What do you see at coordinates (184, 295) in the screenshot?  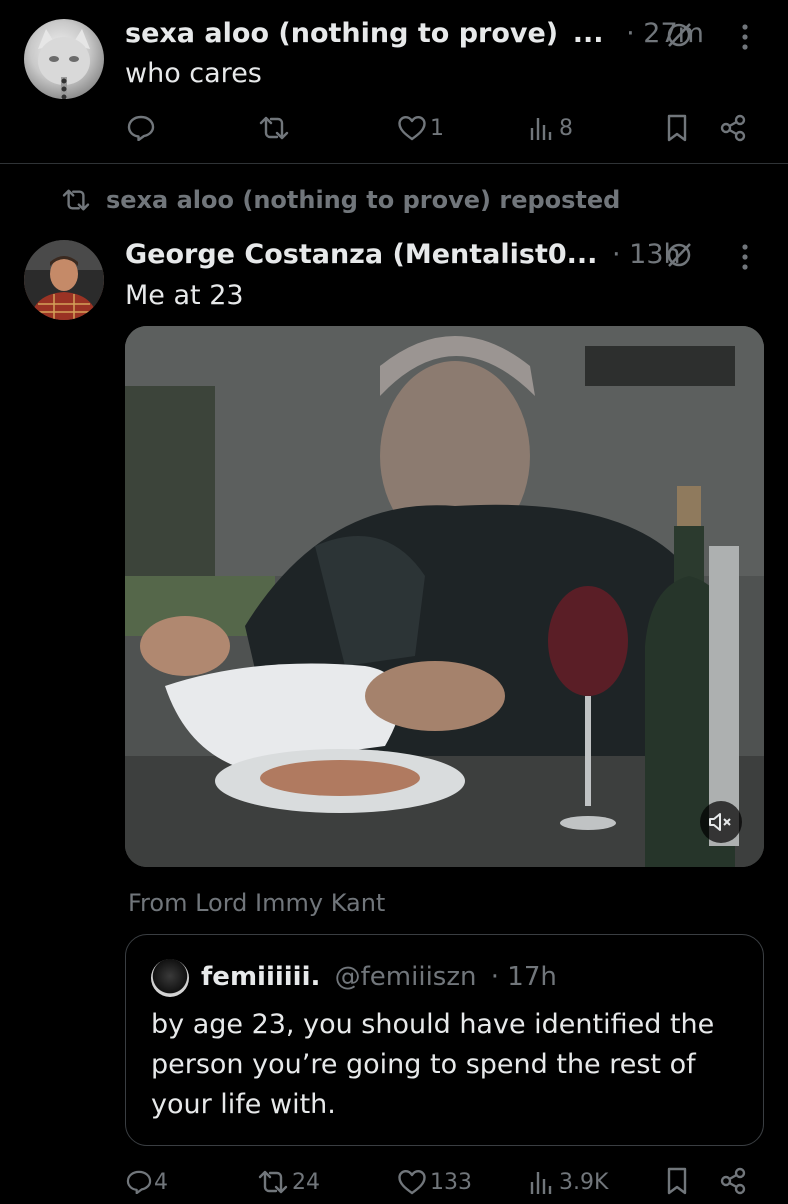 I see `tweet-text: Me at 23` at bounding box center [184, 295].